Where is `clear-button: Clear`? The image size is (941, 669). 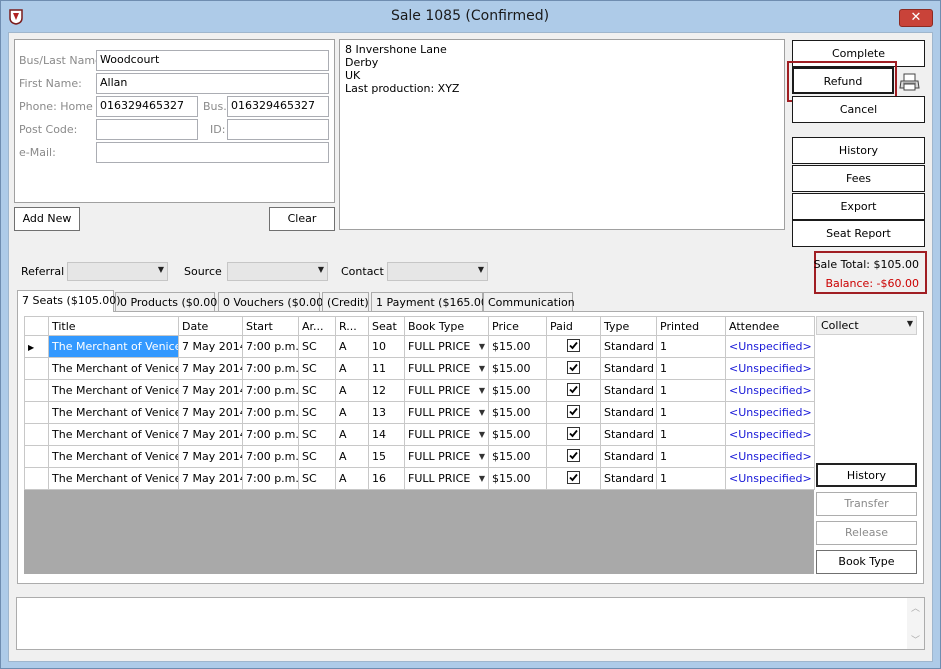
clear-button: Clear is located at coordinates (302, 219).